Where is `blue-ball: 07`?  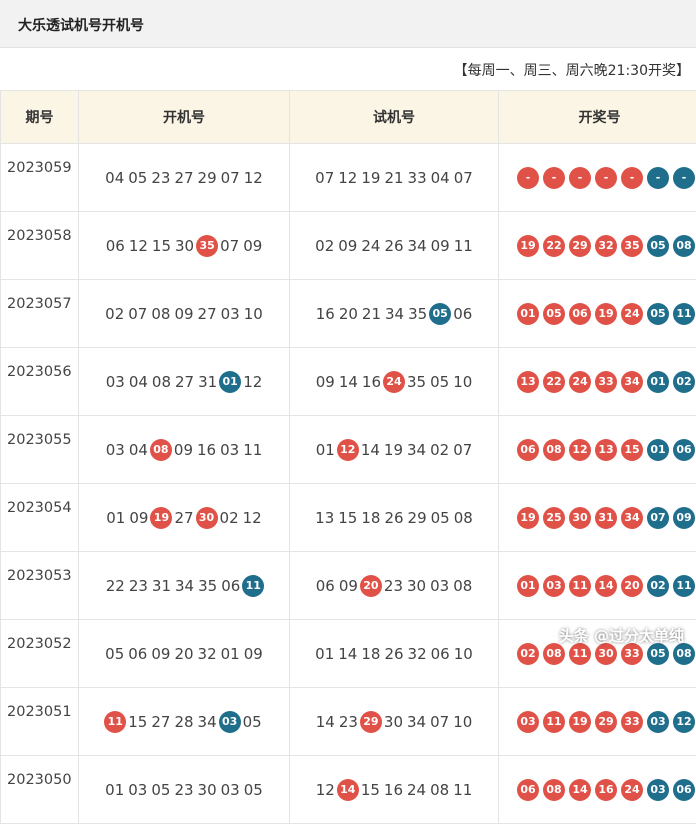 blue-ball: 07 is located at coordinates (658, 518).